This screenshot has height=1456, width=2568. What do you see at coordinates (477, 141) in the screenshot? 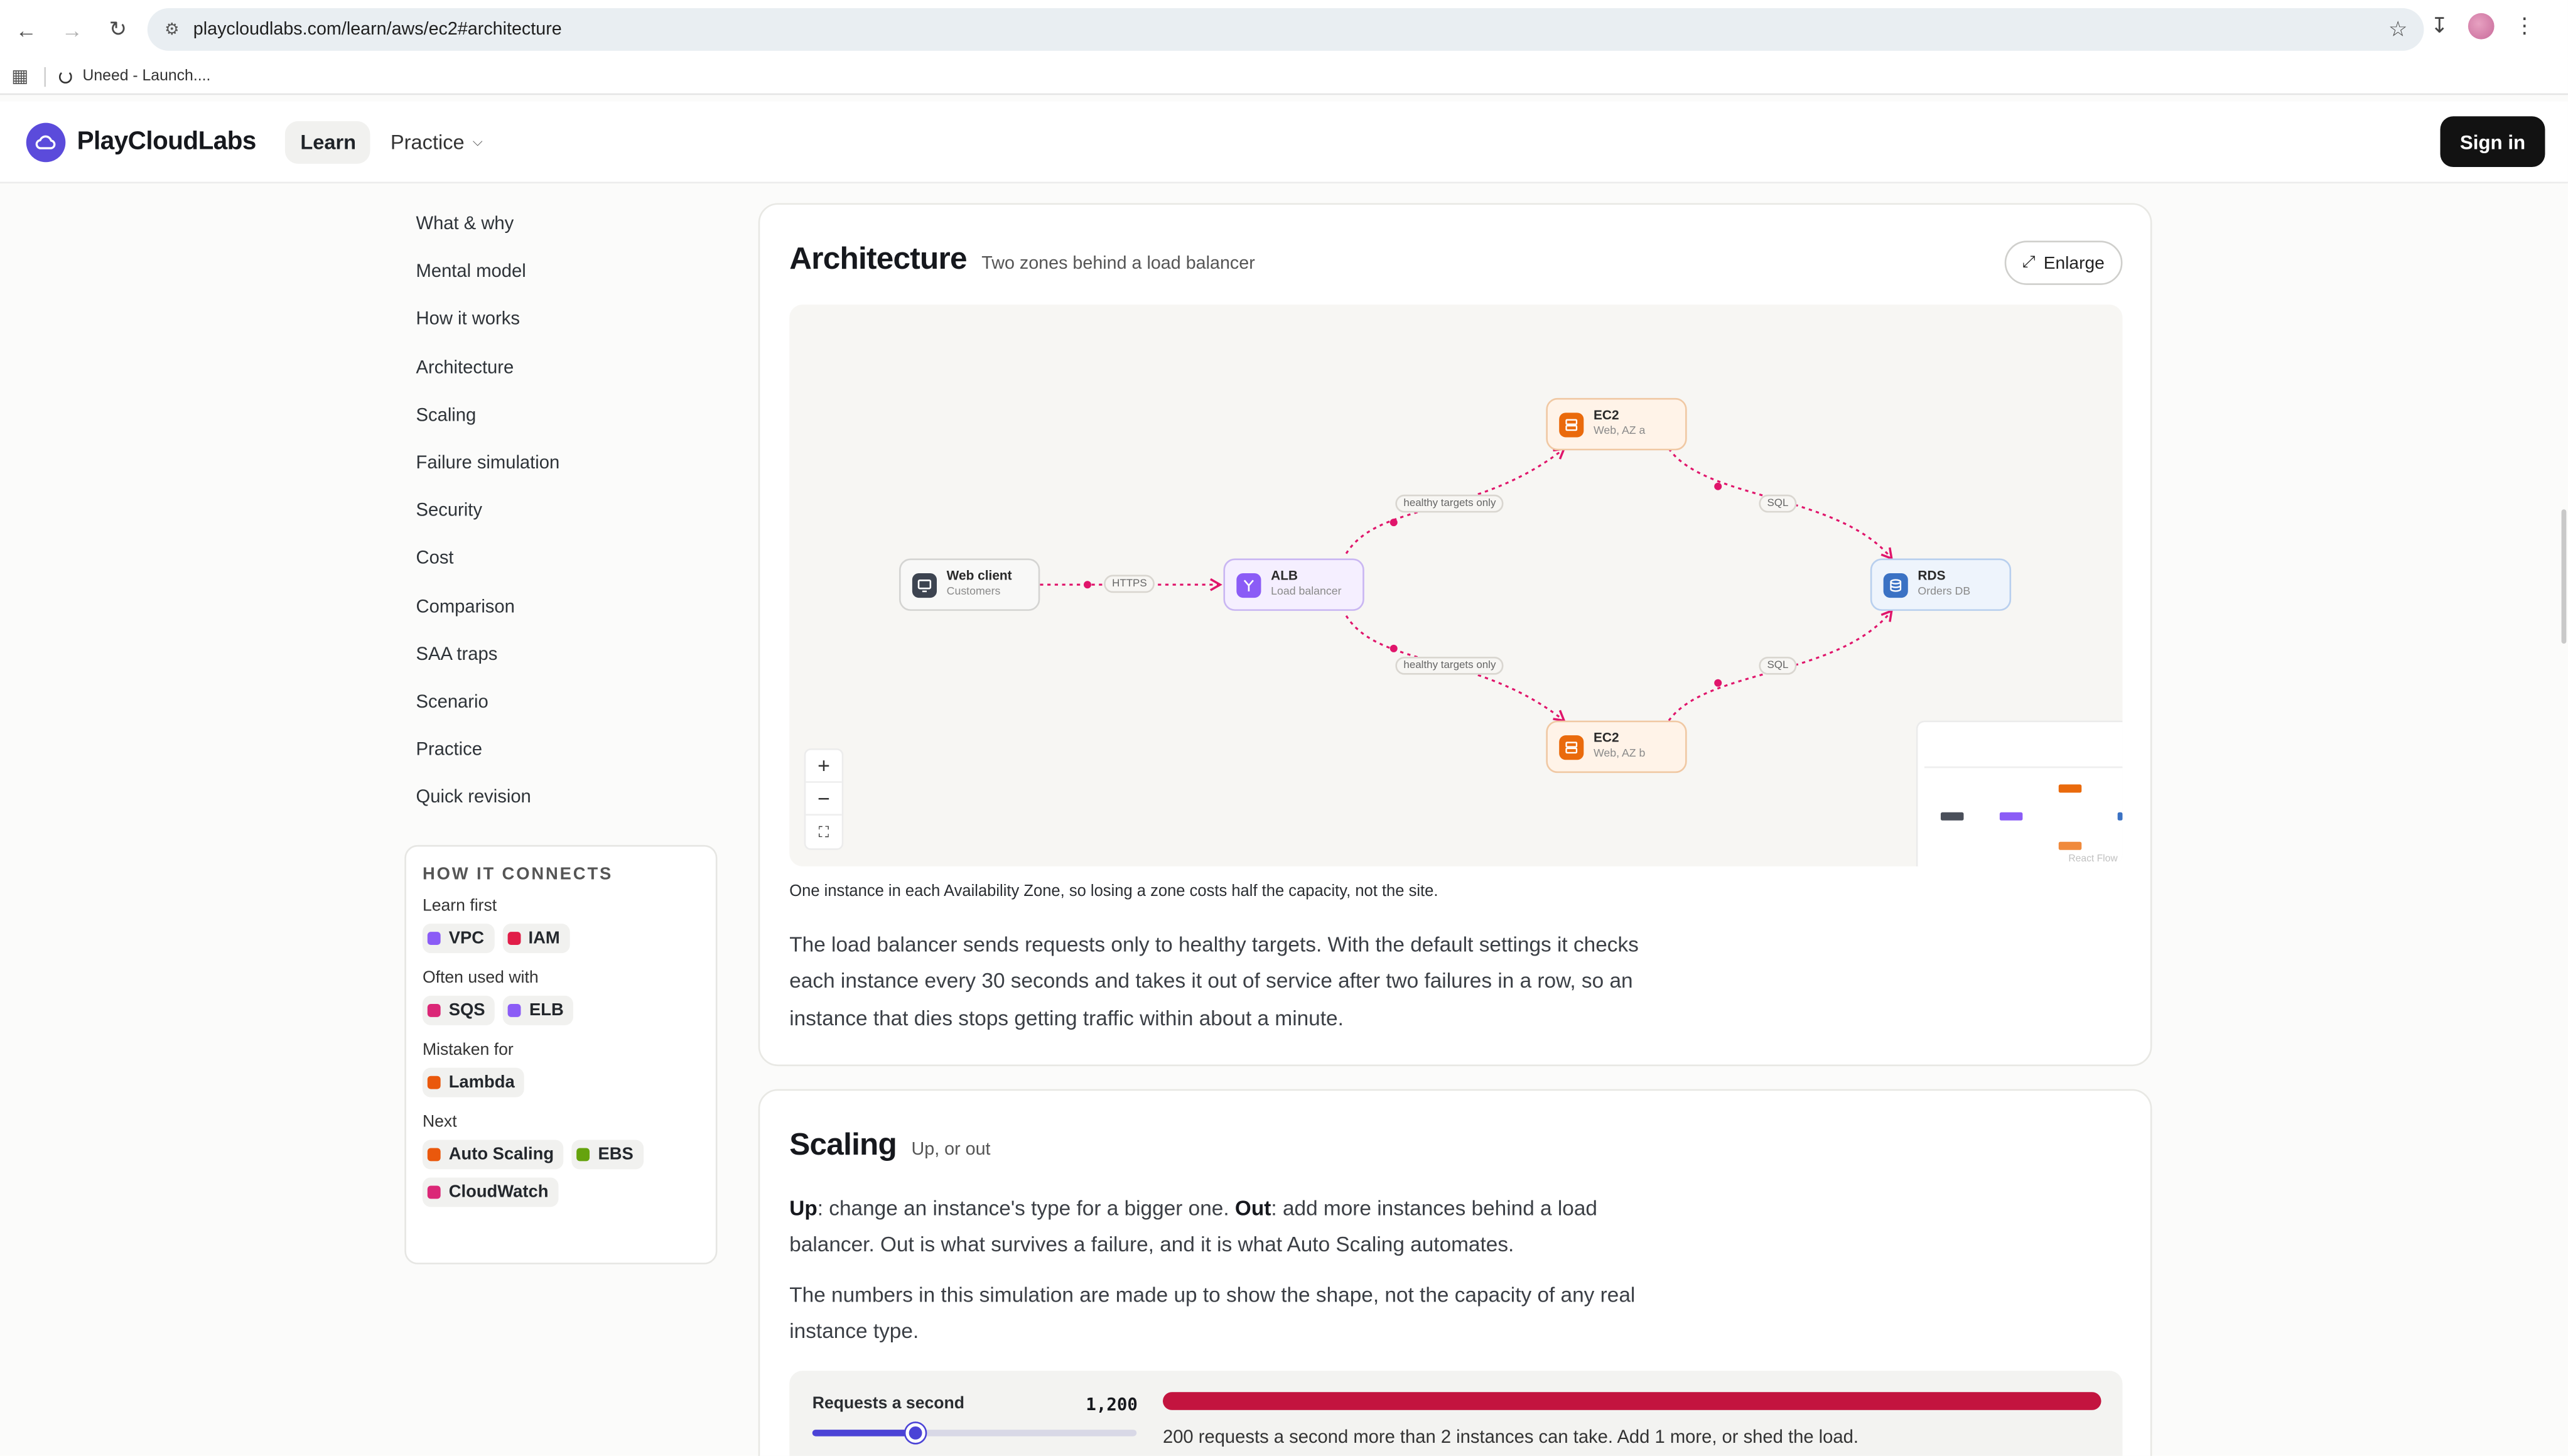
I see `chevron-down-icon: ⌵` at bounding box center [477, 141].